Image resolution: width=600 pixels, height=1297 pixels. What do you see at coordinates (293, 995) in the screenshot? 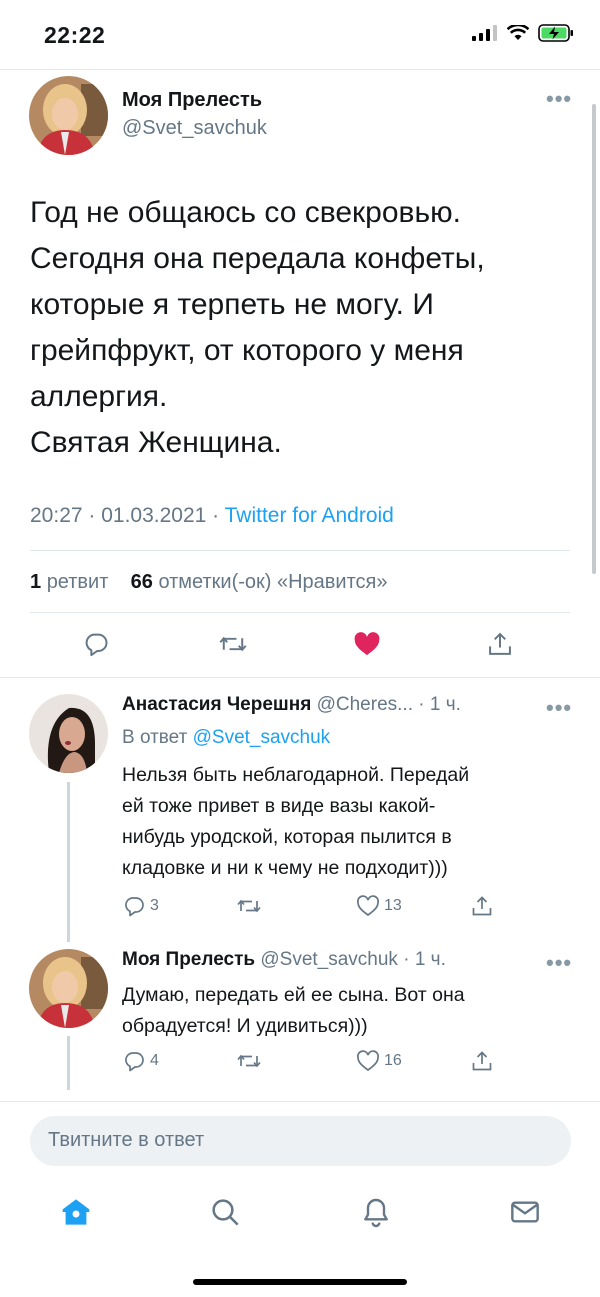
I see `reply-text-line: Думаю, передать ей ее сына. Вот она` at bounding box center [293, 995].